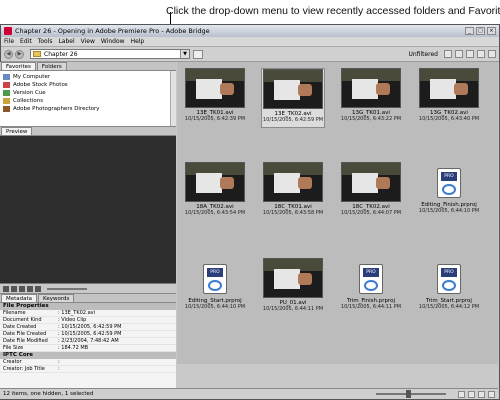 The image size is (500, 400). What do you see at coordinates (88, 85) in the screenshot?
I see `favorite-item: Adobe Stock Photos` at bounding box center [88, 85].